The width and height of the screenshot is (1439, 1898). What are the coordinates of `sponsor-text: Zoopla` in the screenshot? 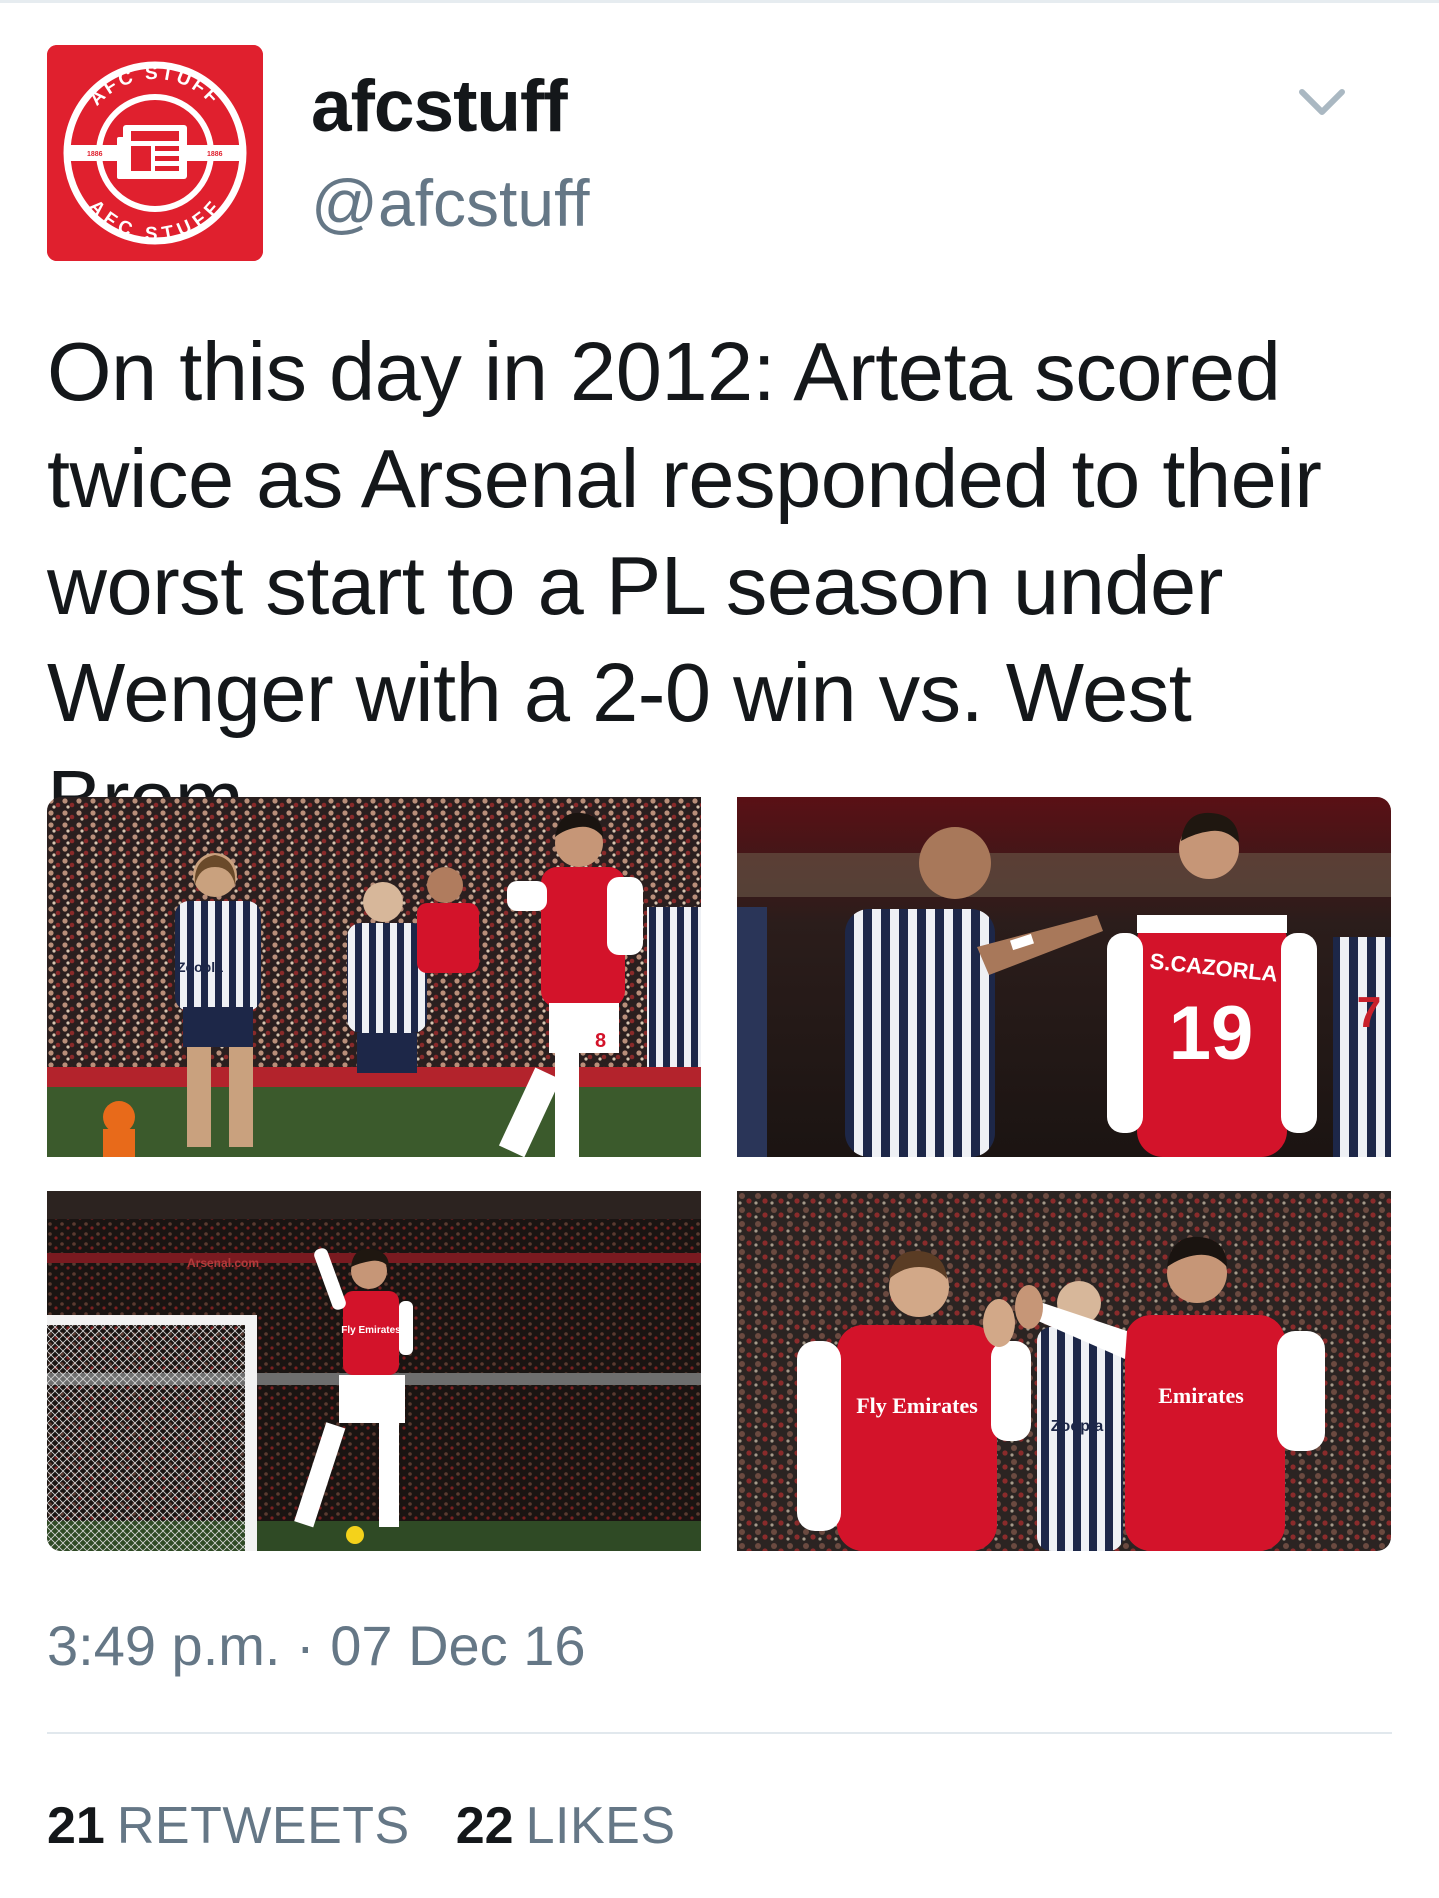 It's located at (200, 967).